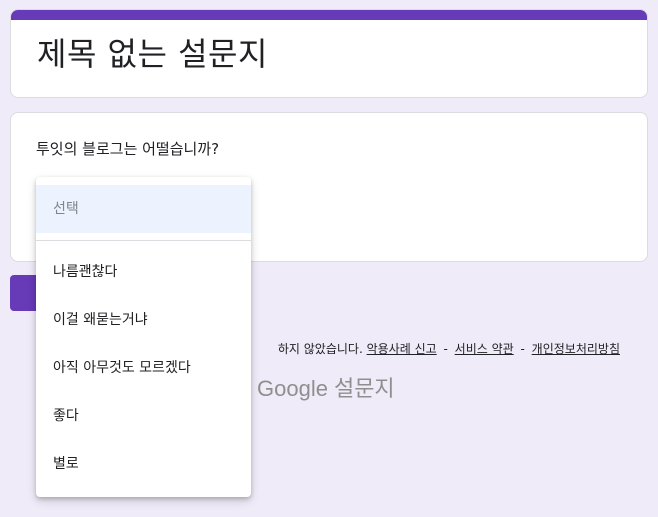  I want to click on google-wordmark: Google, so click(292, 388).